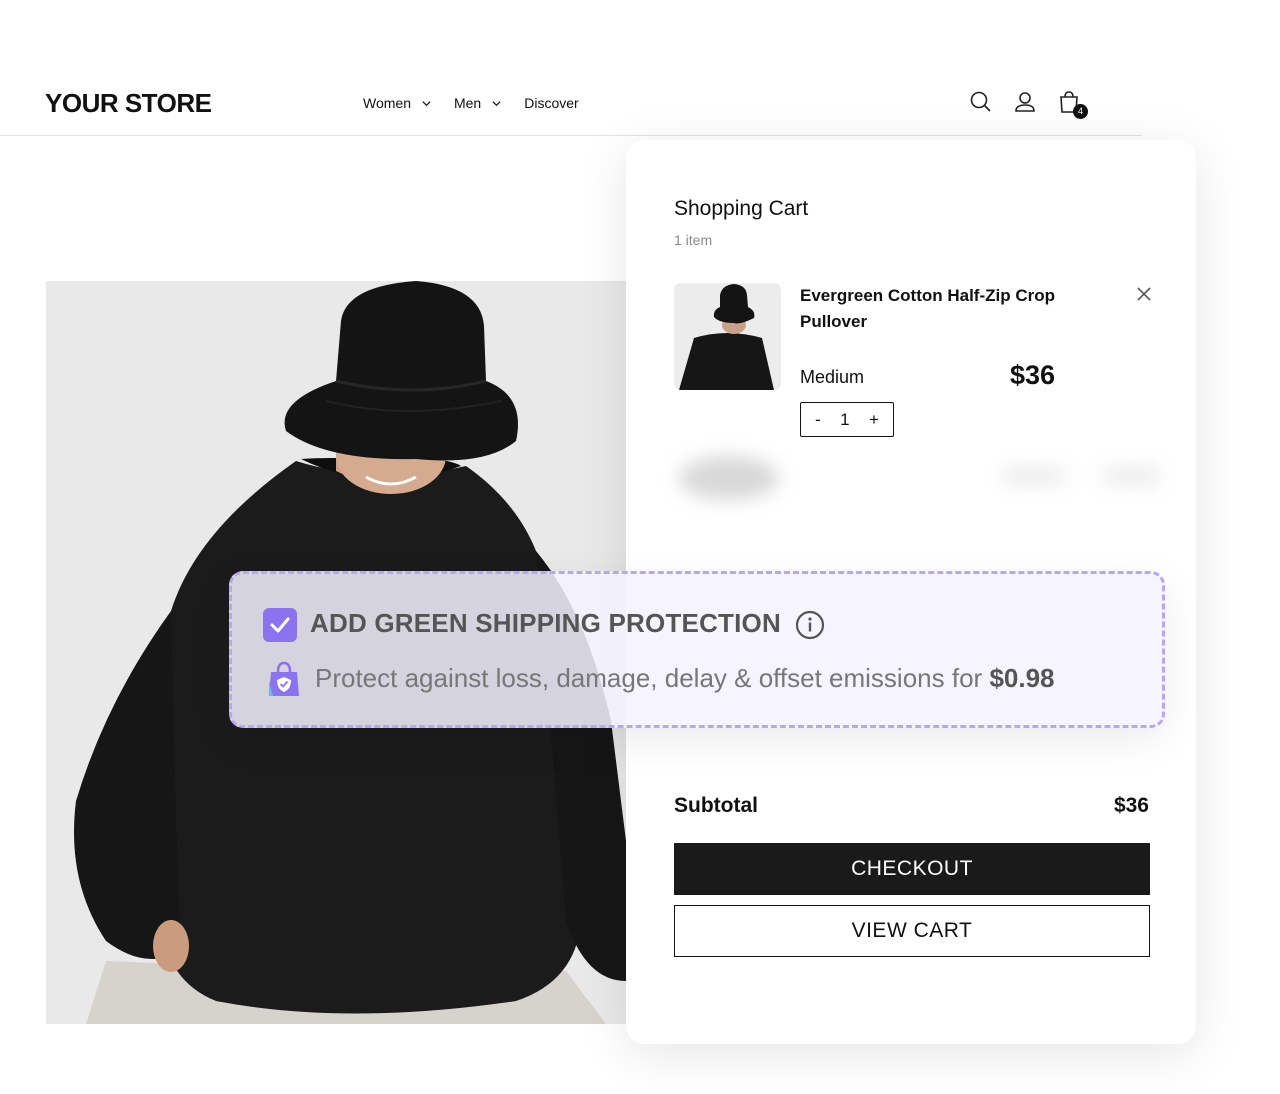  What do you see at coordinates (387, 103) in the screenshot?
I see `nav-item-label: Women` at bounding box center [387, 103].